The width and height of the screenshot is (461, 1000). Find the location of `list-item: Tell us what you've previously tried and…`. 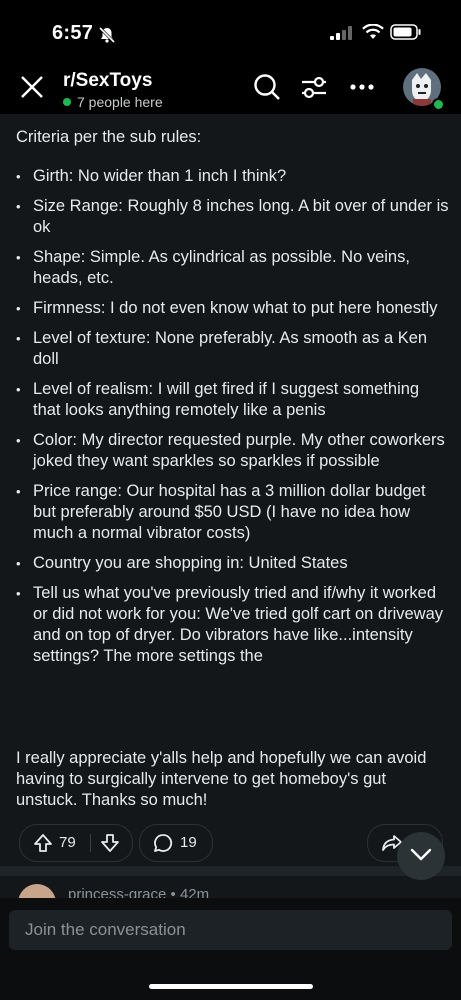

list-item: Tell us what you've previously tried and… is located at coordinates (232, 625).